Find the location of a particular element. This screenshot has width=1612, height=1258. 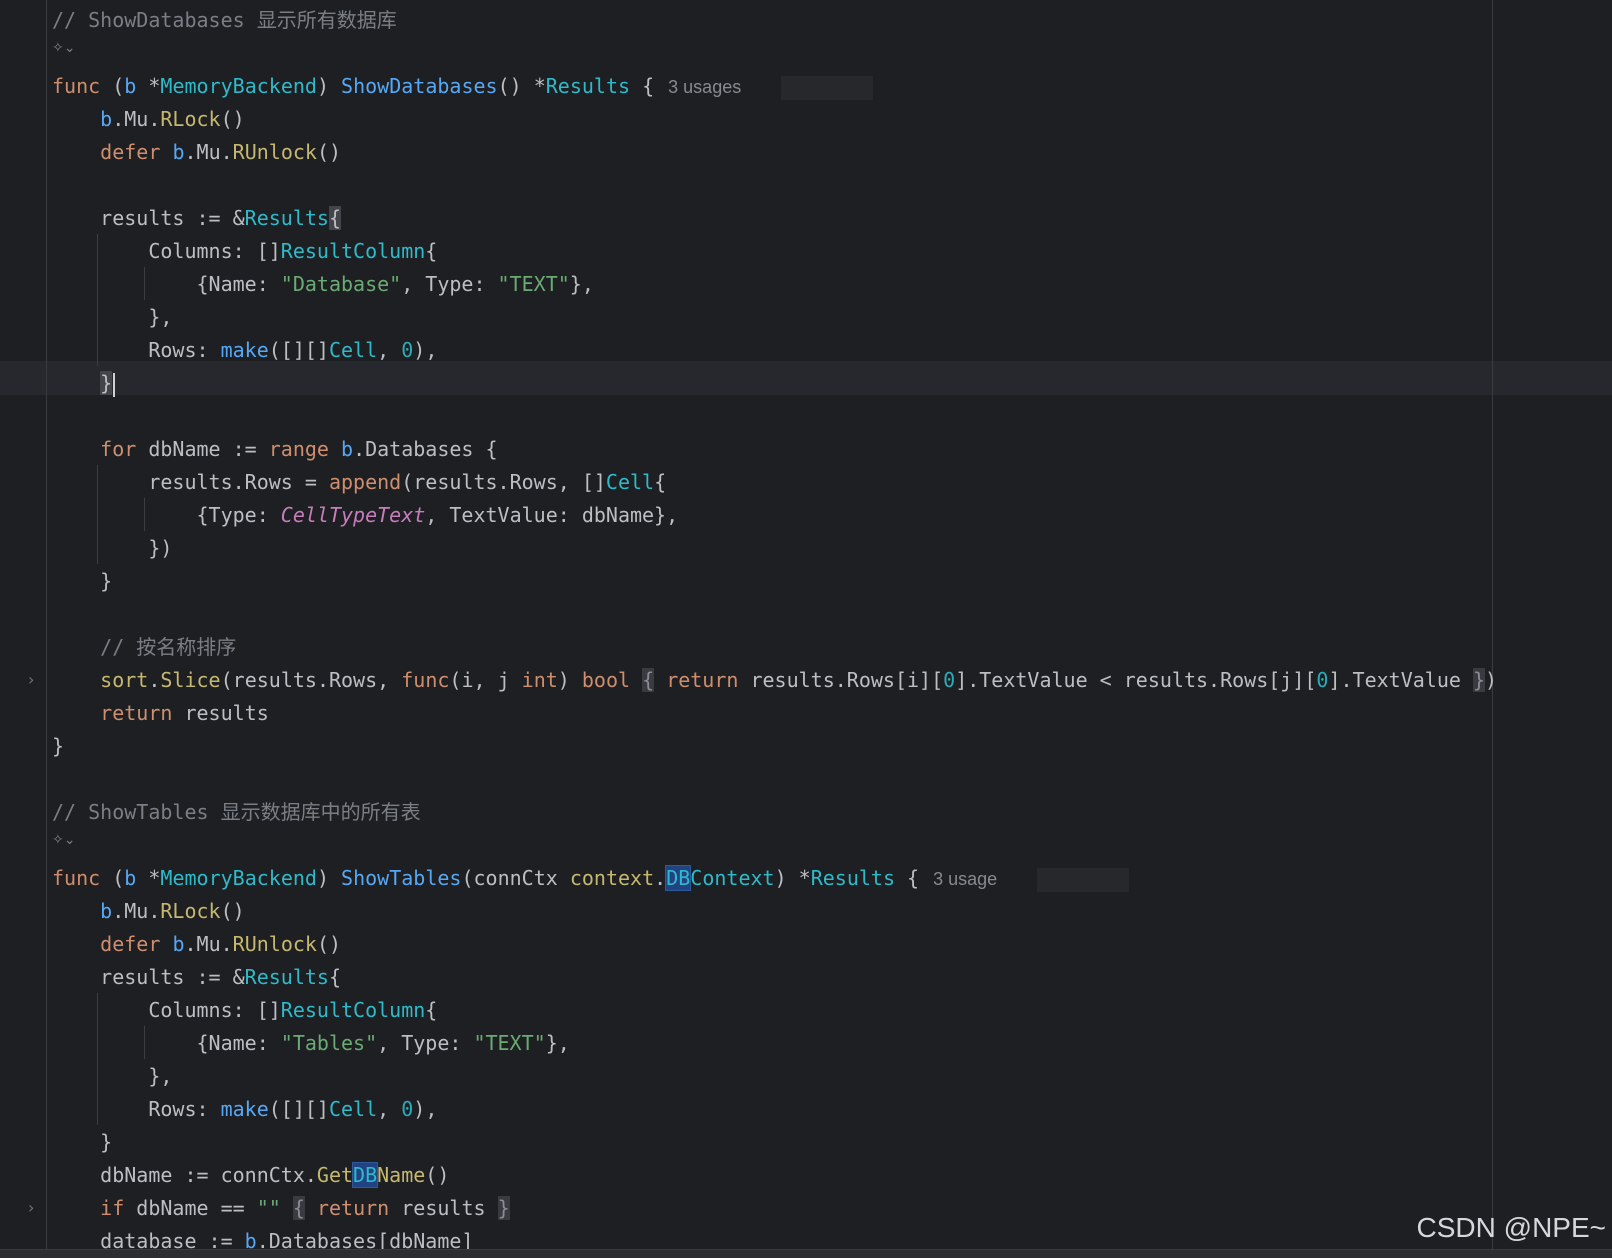

code-line: // 按名称排序 is located at coordinates (806, 647).